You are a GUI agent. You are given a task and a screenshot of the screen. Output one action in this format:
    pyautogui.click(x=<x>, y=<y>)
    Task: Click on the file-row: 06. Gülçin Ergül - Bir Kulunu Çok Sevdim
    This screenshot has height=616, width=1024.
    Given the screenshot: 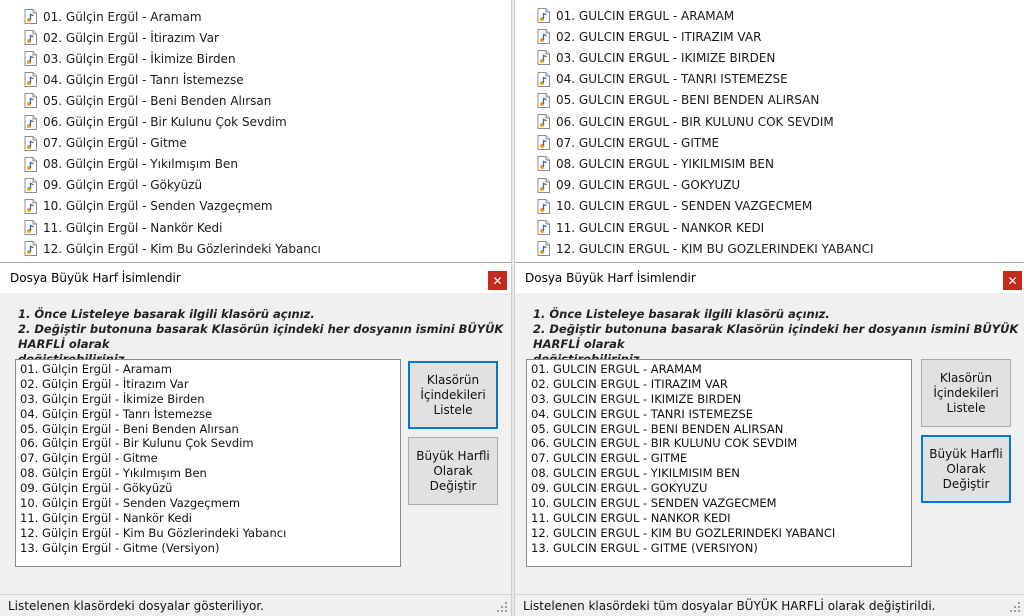 What is the action you would take?
    pyautogui.click(x=155, y=122)
    